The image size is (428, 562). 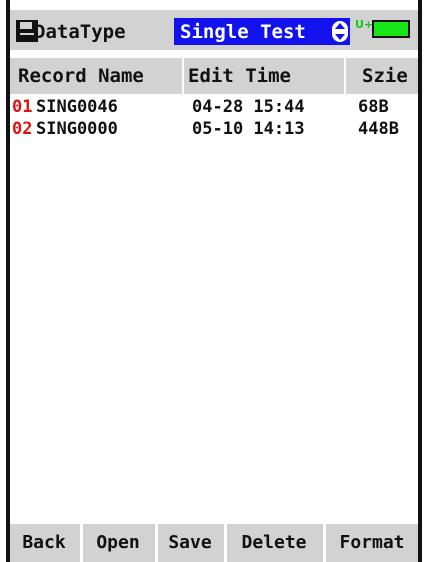 I want to click on table-row: 02 SING0000 05-10 14:13 448B, so click(x=214, y=129).